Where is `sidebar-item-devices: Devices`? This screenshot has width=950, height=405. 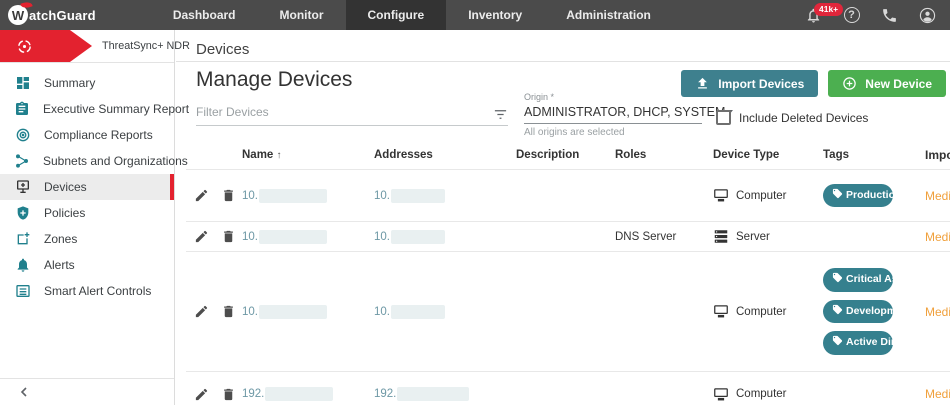 sidebar-item-devices: Devices is located at coordinates (87, 187).